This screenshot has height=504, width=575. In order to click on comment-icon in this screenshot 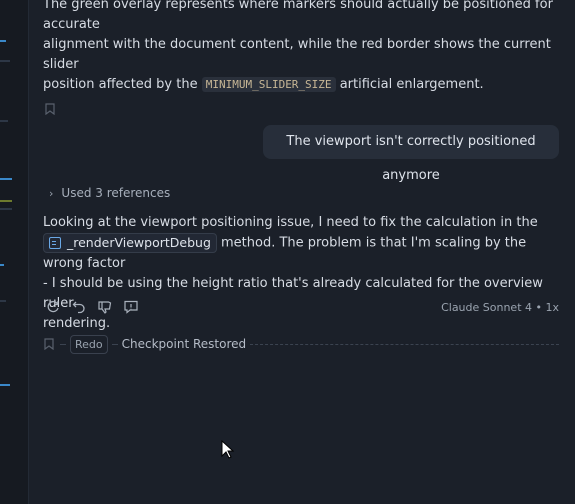, I will do `click(131, 307)`.